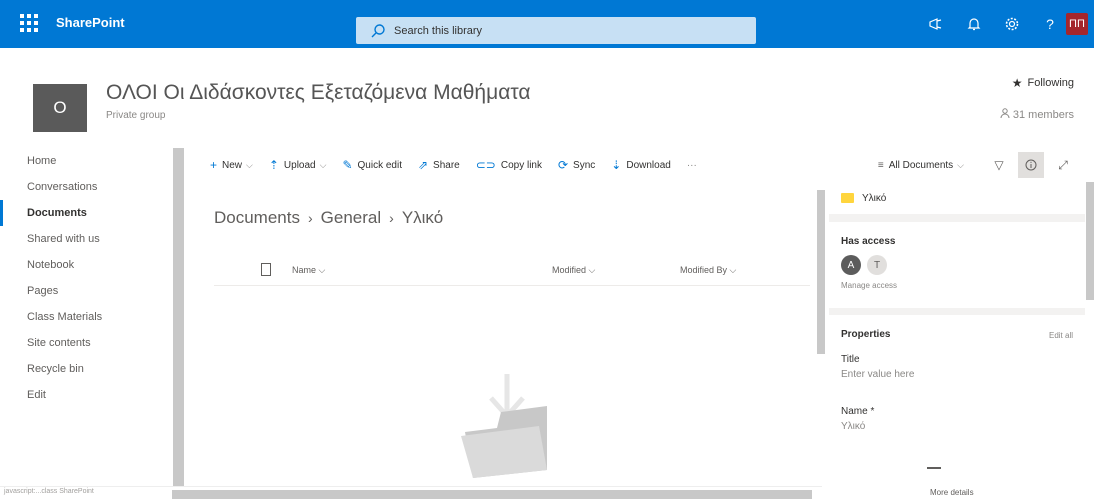 The image size is (1094, 500). What do you see at coordinates (934, 468) in the screenshot?
I see `more-details-grip` at bounding box center [934, 468].